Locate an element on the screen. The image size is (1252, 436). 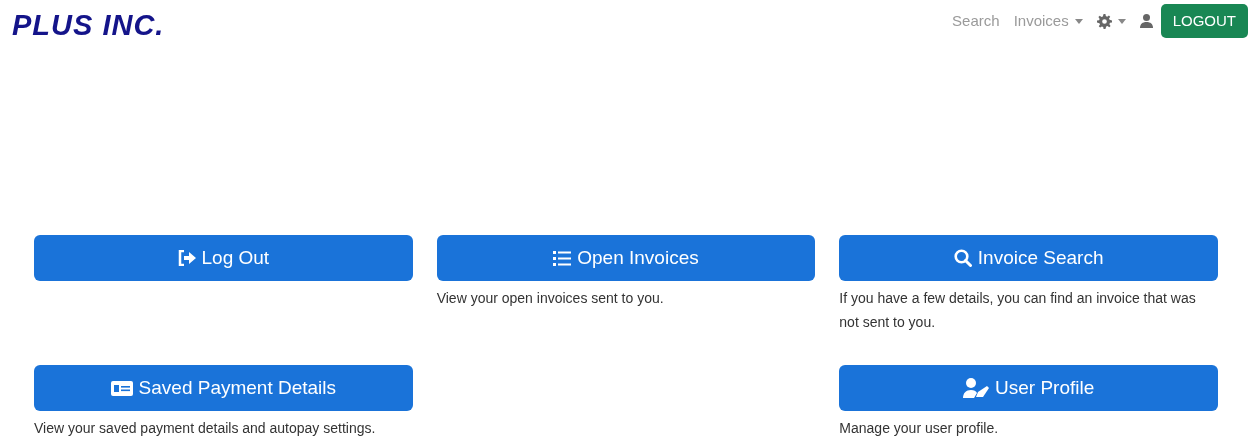
company-logo: PLUS INC. is located at coordinates (88, 25).